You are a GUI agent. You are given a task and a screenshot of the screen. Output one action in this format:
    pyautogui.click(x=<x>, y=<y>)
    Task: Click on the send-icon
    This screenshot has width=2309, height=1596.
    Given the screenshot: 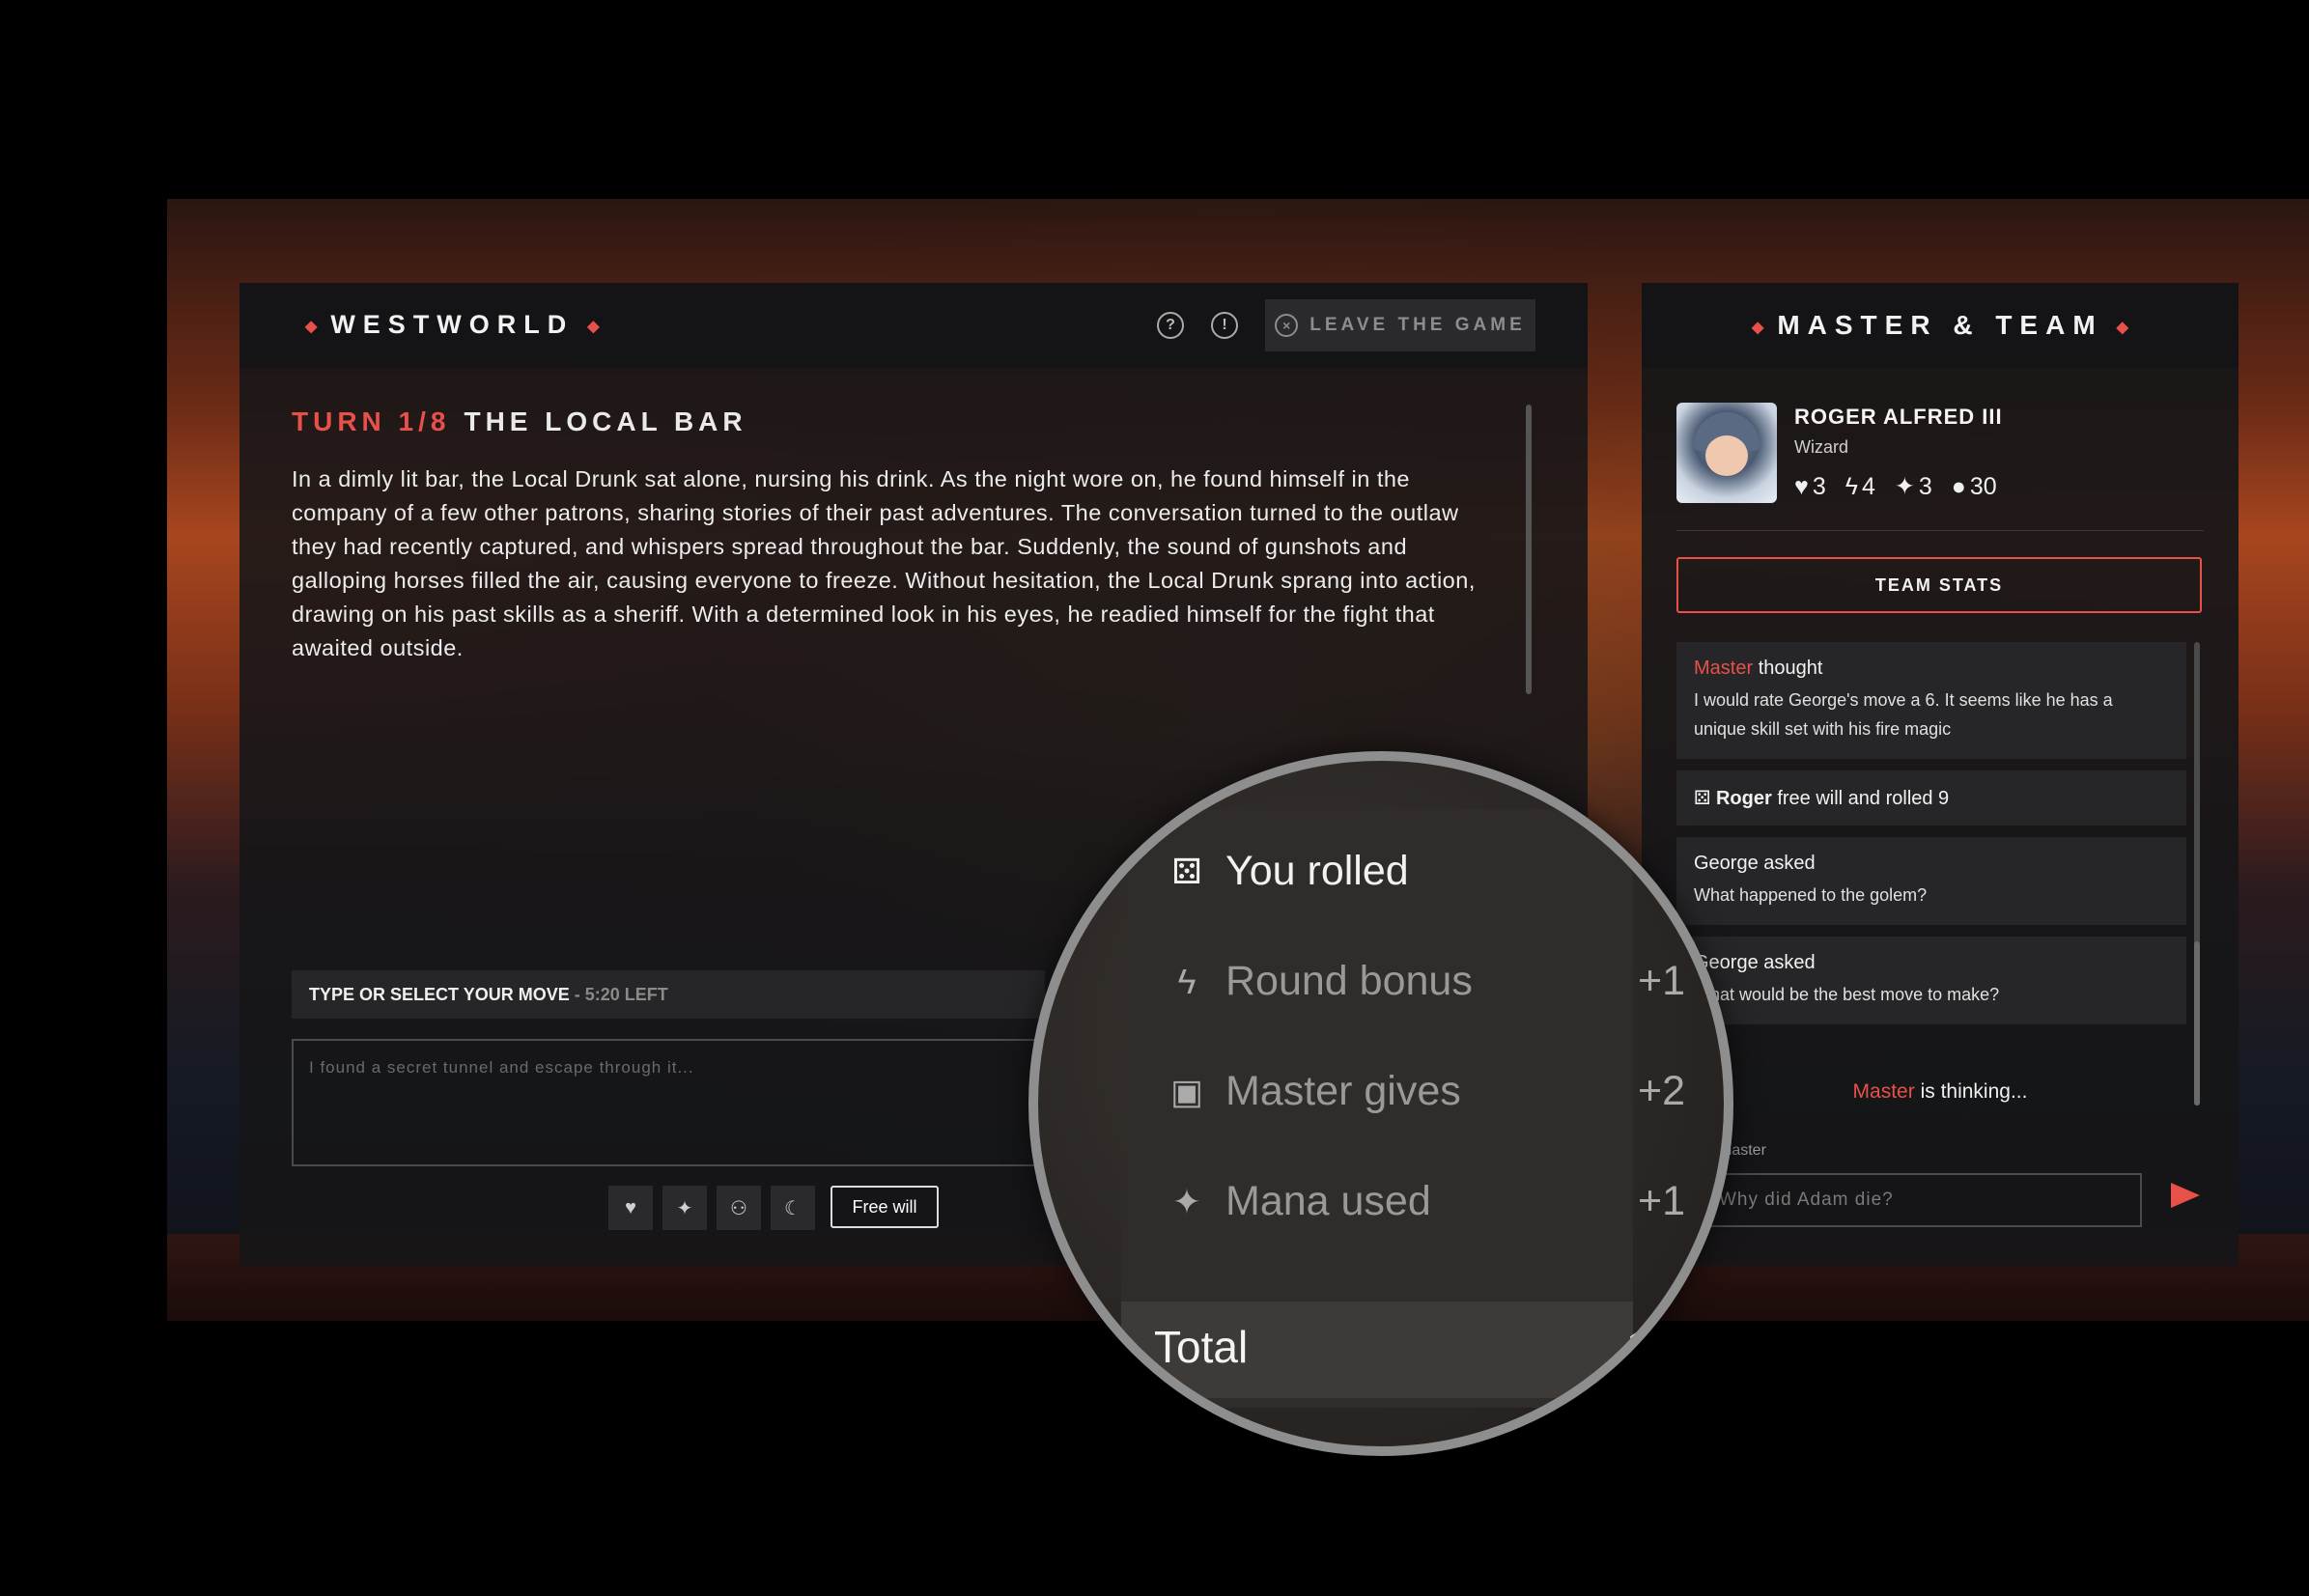 What is the action you would take?
    pyautogui.click(x=2185, y=1196)
    